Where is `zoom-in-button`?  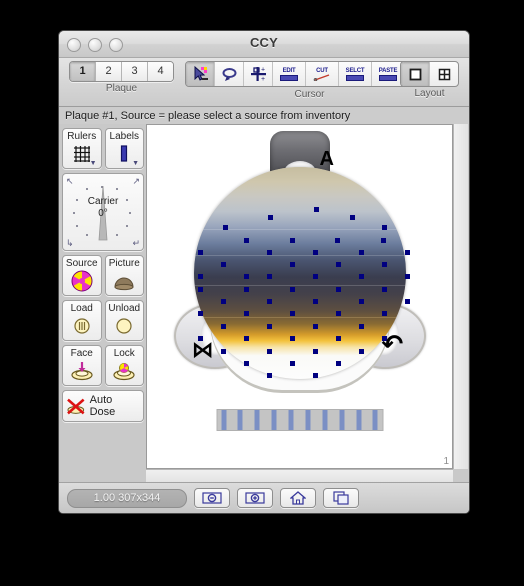 zoom-in-button is located at coordinates (255, 498).